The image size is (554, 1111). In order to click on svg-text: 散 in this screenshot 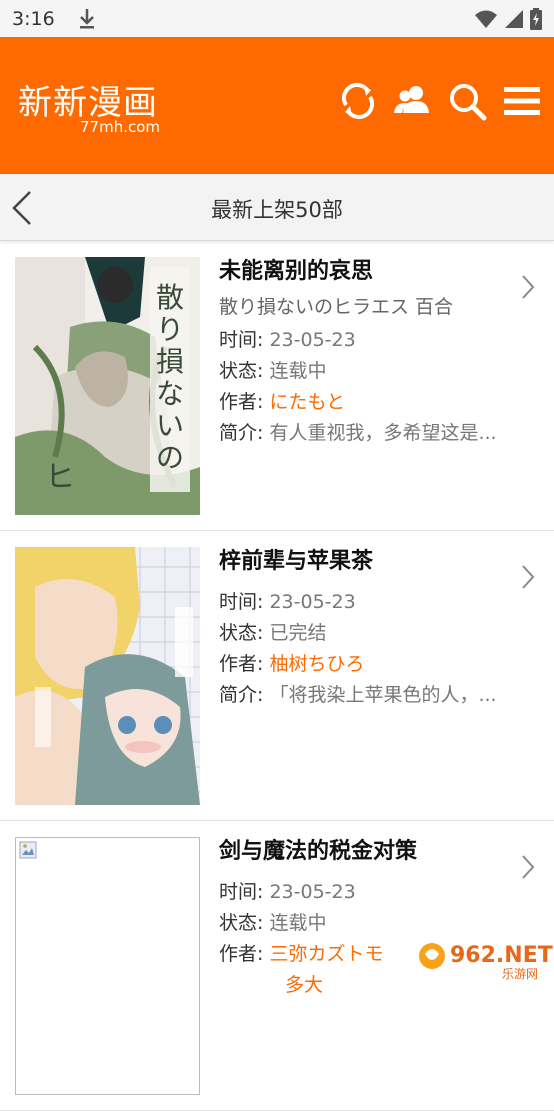, I will do `click(170, 297)`.